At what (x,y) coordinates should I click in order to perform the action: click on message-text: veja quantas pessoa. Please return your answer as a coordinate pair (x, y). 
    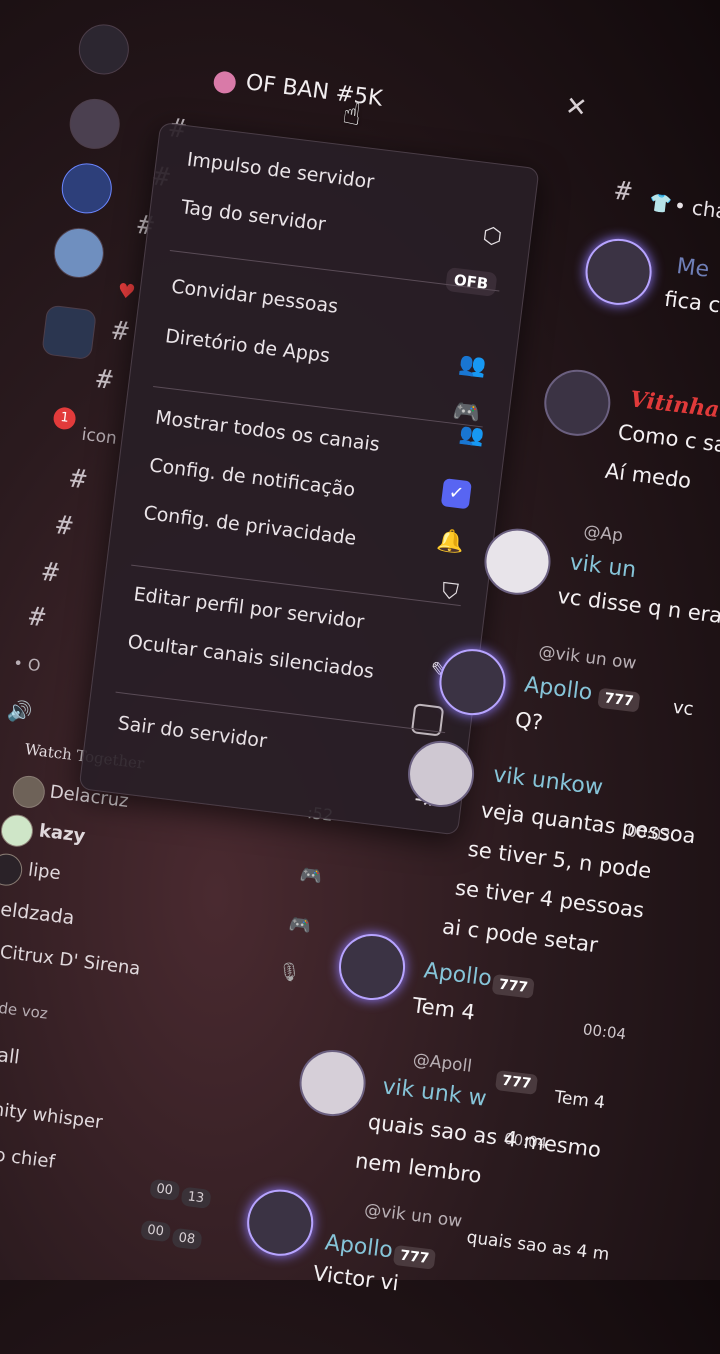
    Looking at the image, I should click on (588, 823).